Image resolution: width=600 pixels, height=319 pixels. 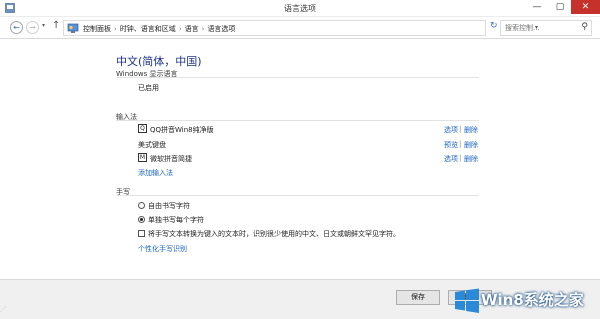 I want to click on save-button: 保存, so click(x=418, y=297).